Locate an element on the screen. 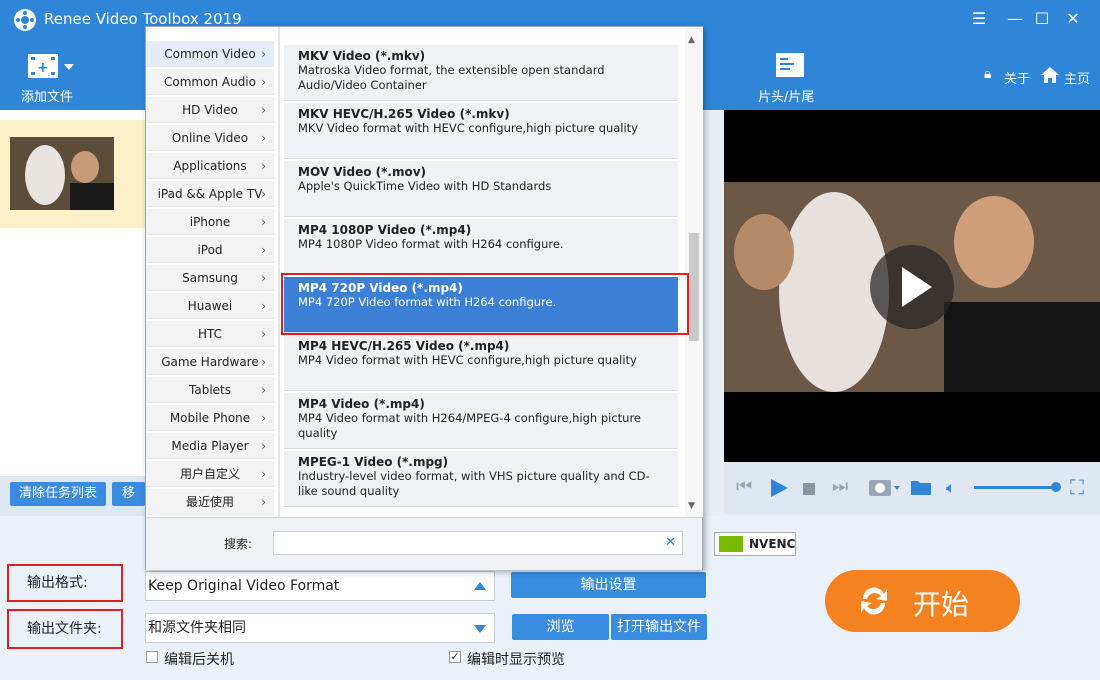  browse-button: 浏览 is located at coordinates (560, 627).